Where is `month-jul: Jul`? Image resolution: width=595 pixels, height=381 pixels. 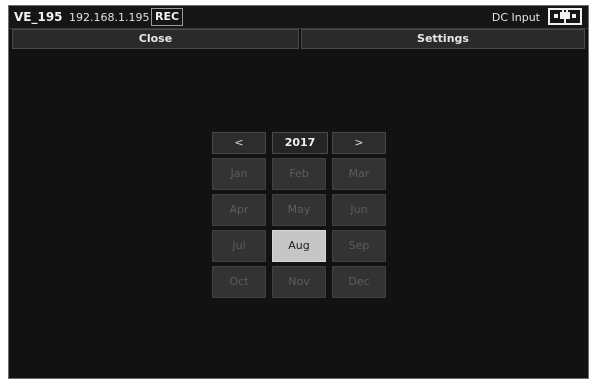 month-jul: Jul is located at coordinates (239, 246).